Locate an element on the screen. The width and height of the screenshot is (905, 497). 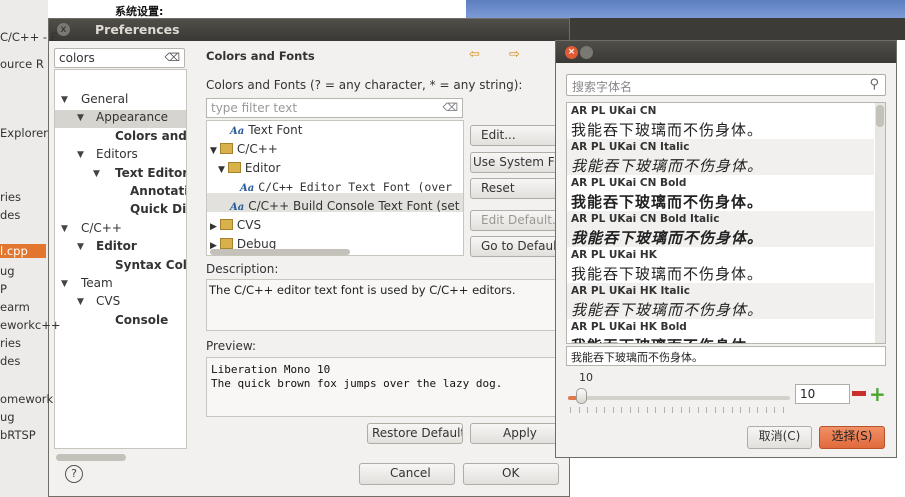
font-tree-item: ▼ C/C++ is located at coordinates (244, 149).